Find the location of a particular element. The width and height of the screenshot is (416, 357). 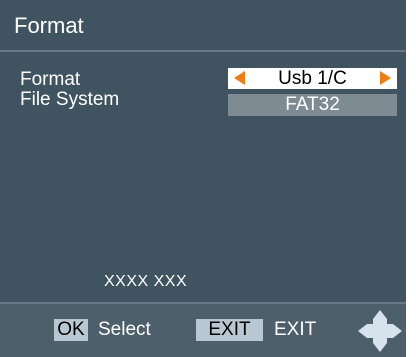

right-arrow-icon is located at coordinates (385, 78).